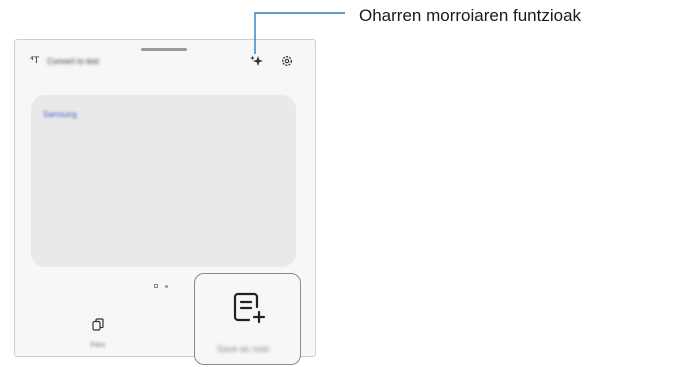 The width and height of the screenshot is (681, 367). I want to click on callout-leader-line, so click(299, 33).